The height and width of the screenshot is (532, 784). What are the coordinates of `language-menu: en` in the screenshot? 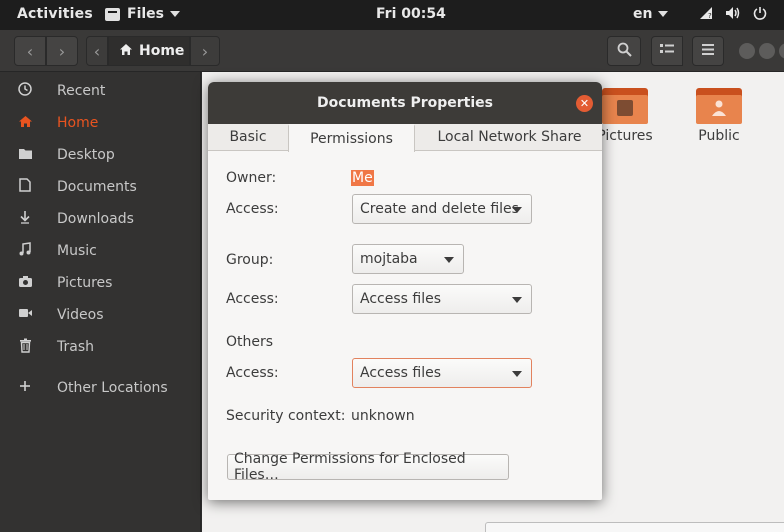 It's located at (651, 14).